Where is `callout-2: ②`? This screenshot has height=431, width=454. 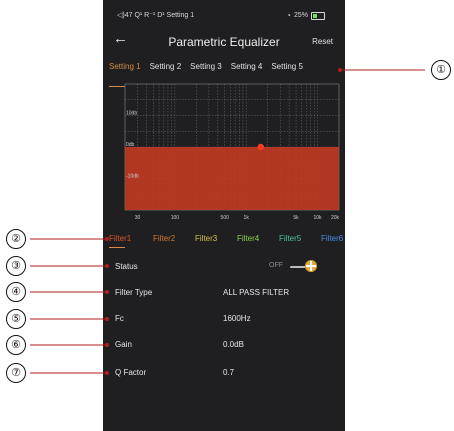 callout-2: ② is located at coordinates (16, 239).